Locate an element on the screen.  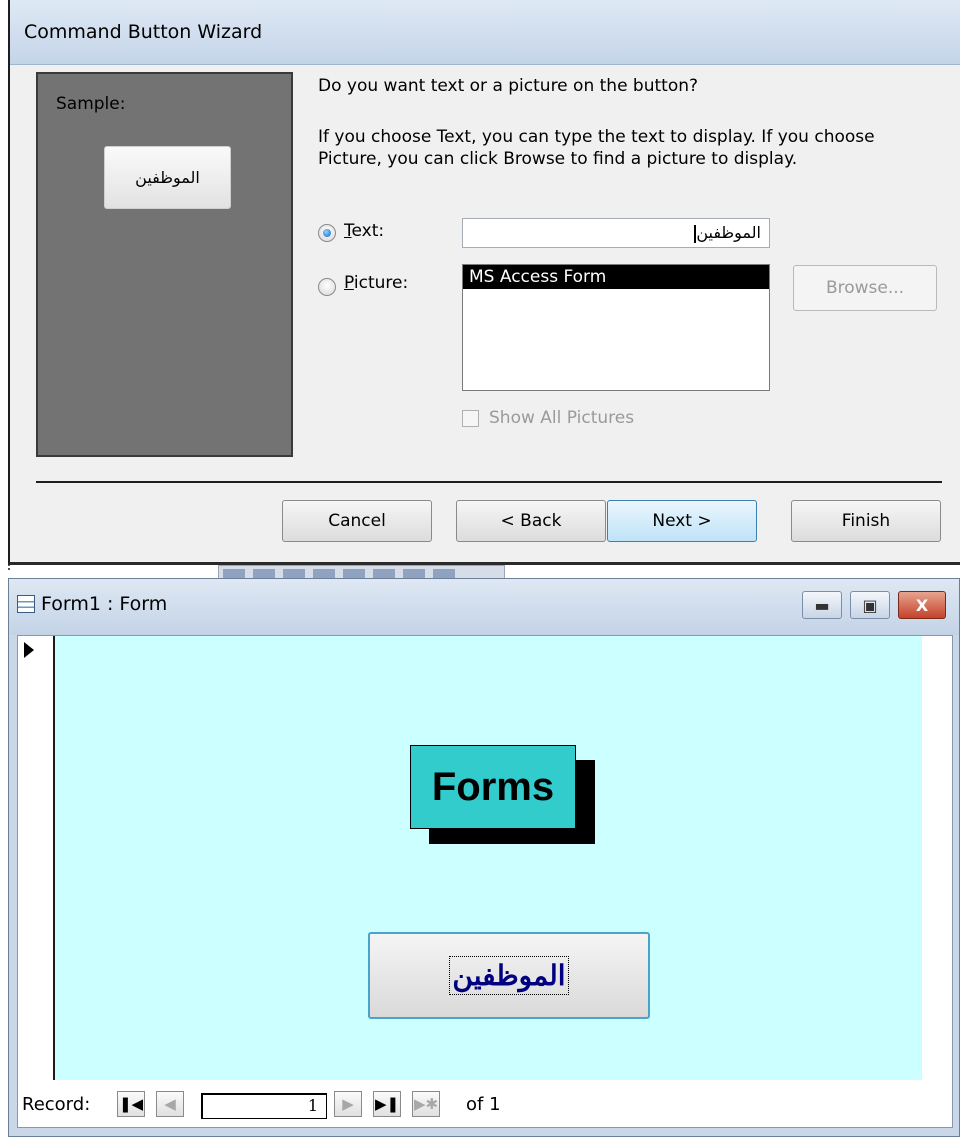
next-record-button: ▶ is located at coordinates (348, 1104).